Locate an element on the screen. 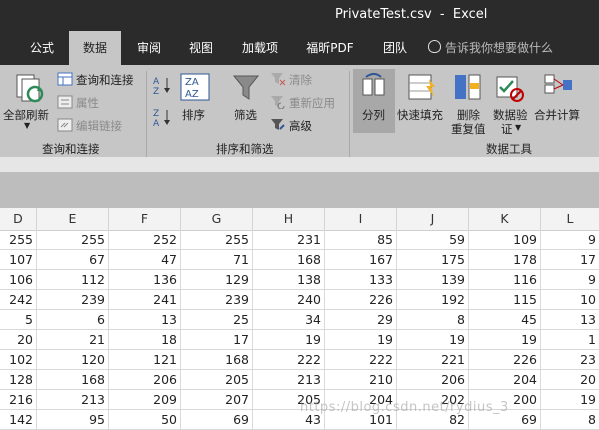 Image resolution: width=599 pixels, height=430 pixels. queries-connections-button: 查询和连接 is located at coordinates (99, 80).